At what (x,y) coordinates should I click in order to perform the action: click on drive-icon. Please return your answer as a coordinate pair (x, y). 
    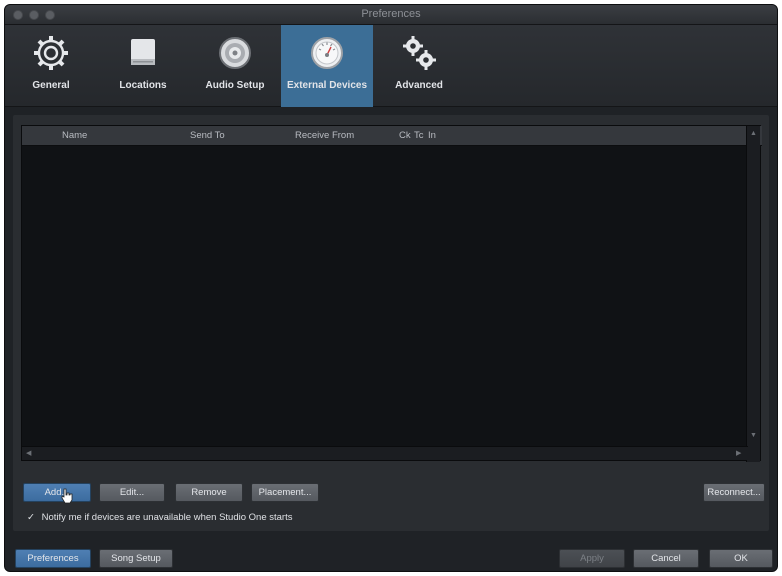
    Looking at the image, I should click on (143, 52).